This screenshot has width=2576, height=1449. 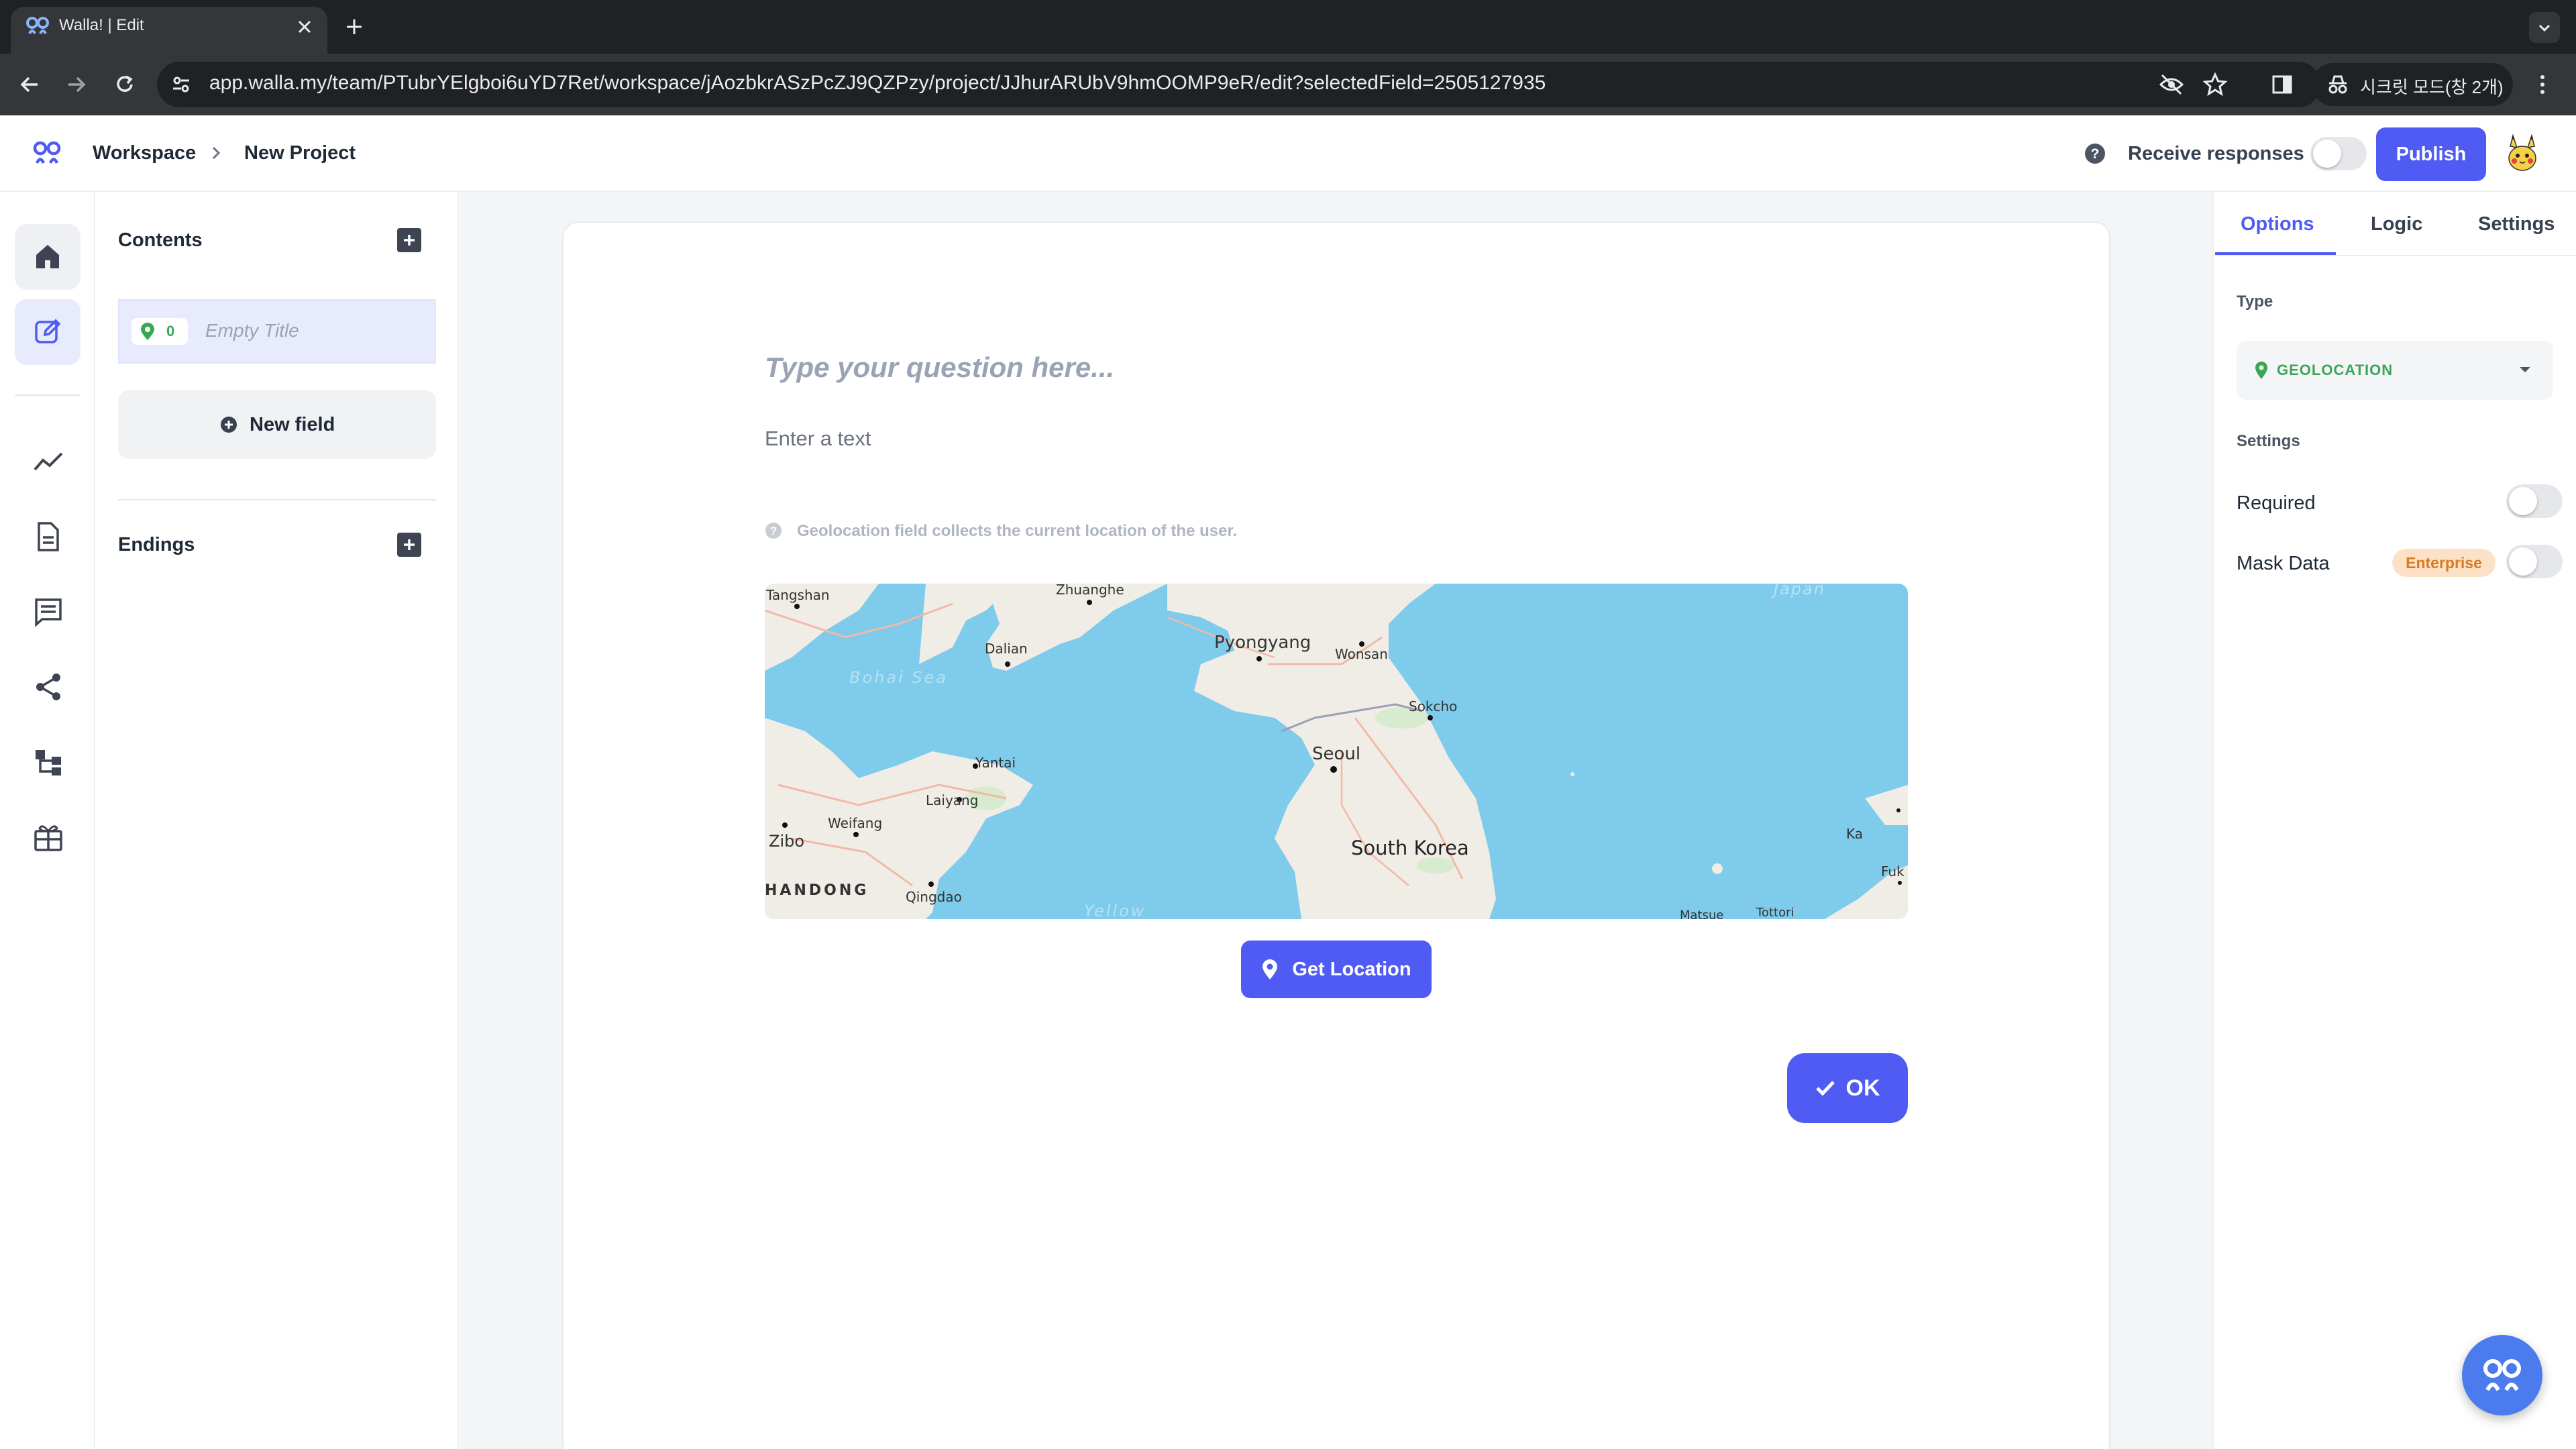 I want to click on map-label-seoul: Seoul, so click(x=1336, y=754).